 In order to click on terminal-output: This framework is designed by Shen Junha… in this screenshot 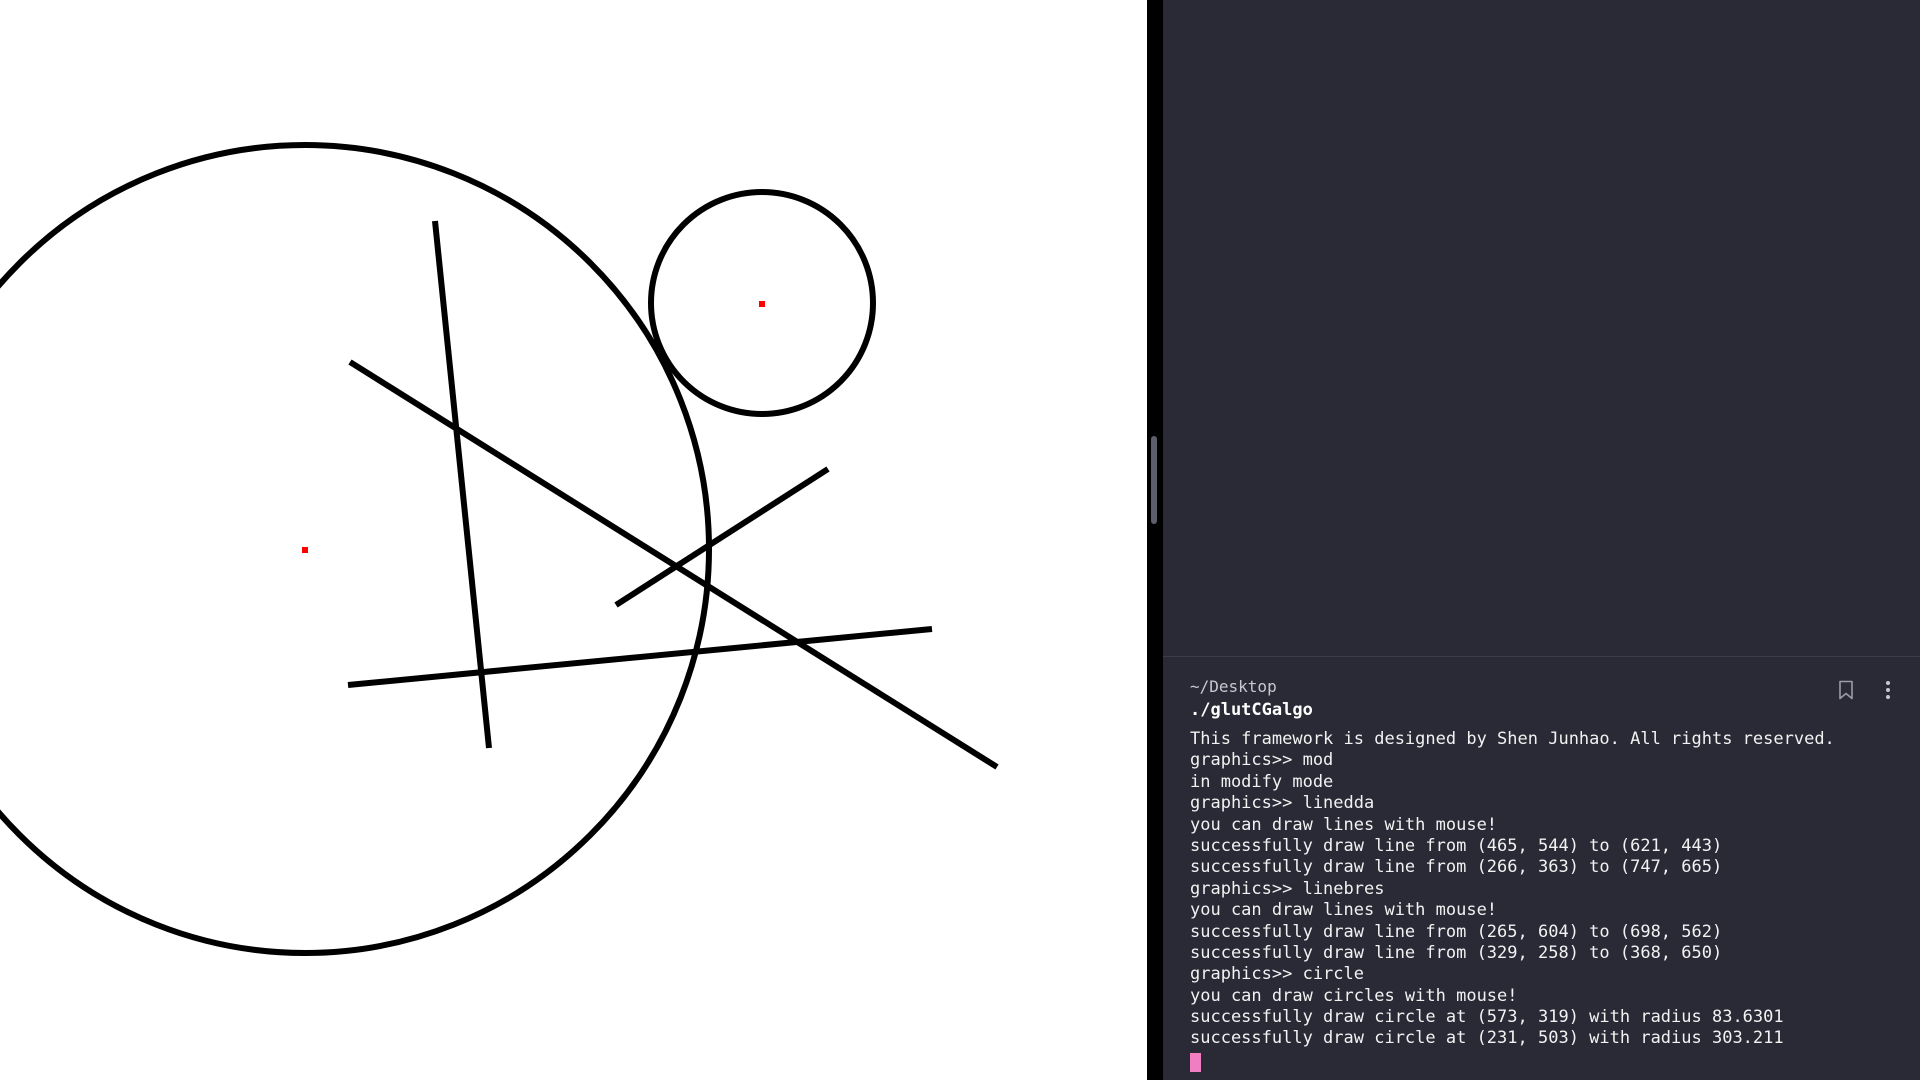, I will do `click(1540, 889)`.